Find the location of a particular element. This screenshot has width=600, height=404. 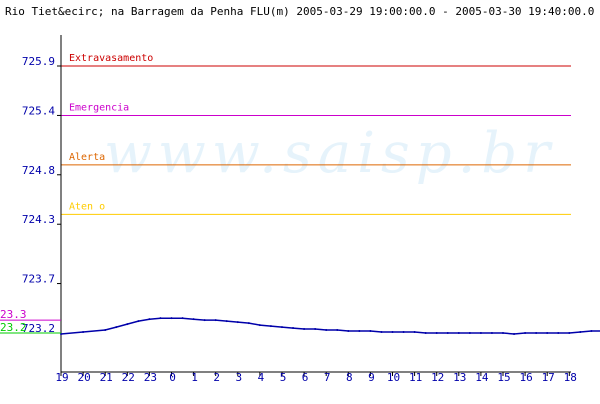

y-tick-label: 724.8 is located at coordinates (38, 170).